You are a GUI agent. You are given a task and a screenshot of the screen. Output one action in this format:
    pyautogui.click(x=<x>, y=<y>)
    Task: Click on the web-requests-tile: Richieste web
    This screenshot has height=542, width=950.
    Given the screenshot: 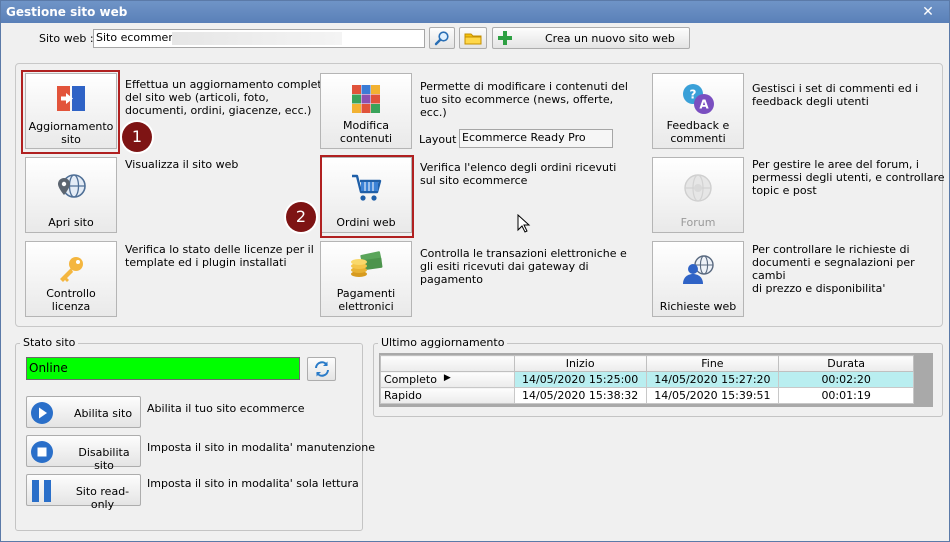 What is the action you would take?
    pyautogui.click(x=698, y=279)
    